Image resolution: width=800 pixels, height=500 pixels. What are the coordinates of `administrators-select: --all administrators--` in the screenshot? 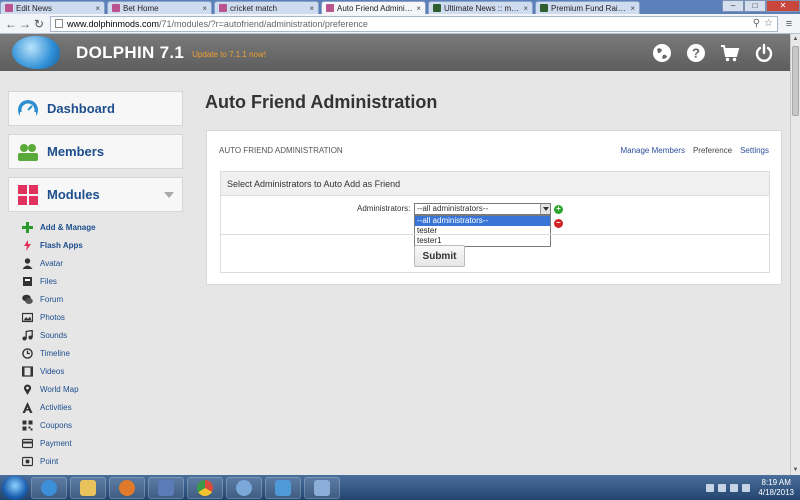 It's located at (482, 209).